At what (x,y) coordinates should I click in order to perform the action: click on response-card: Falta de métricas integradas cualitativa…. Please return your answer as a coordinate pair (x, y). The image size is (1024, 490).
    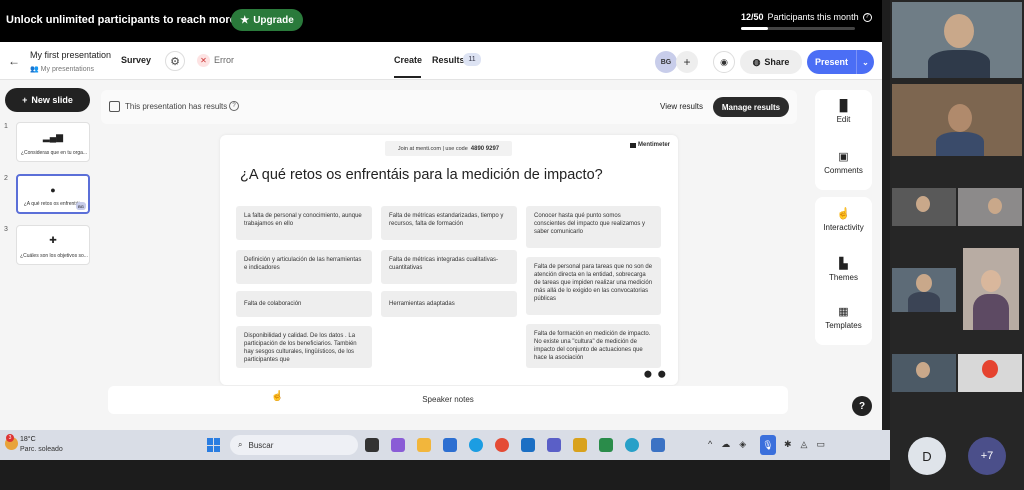
    Looking at the image, I should click on (449, 267).